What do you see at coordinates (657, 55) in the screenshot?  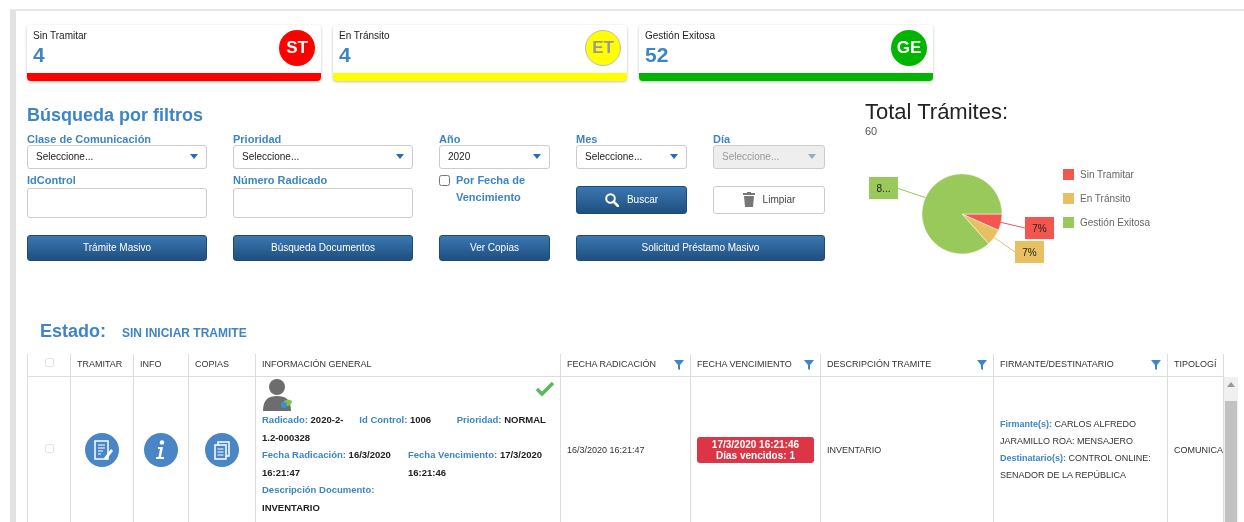 I see `card-count: 52` at bounding box center [657, 55].